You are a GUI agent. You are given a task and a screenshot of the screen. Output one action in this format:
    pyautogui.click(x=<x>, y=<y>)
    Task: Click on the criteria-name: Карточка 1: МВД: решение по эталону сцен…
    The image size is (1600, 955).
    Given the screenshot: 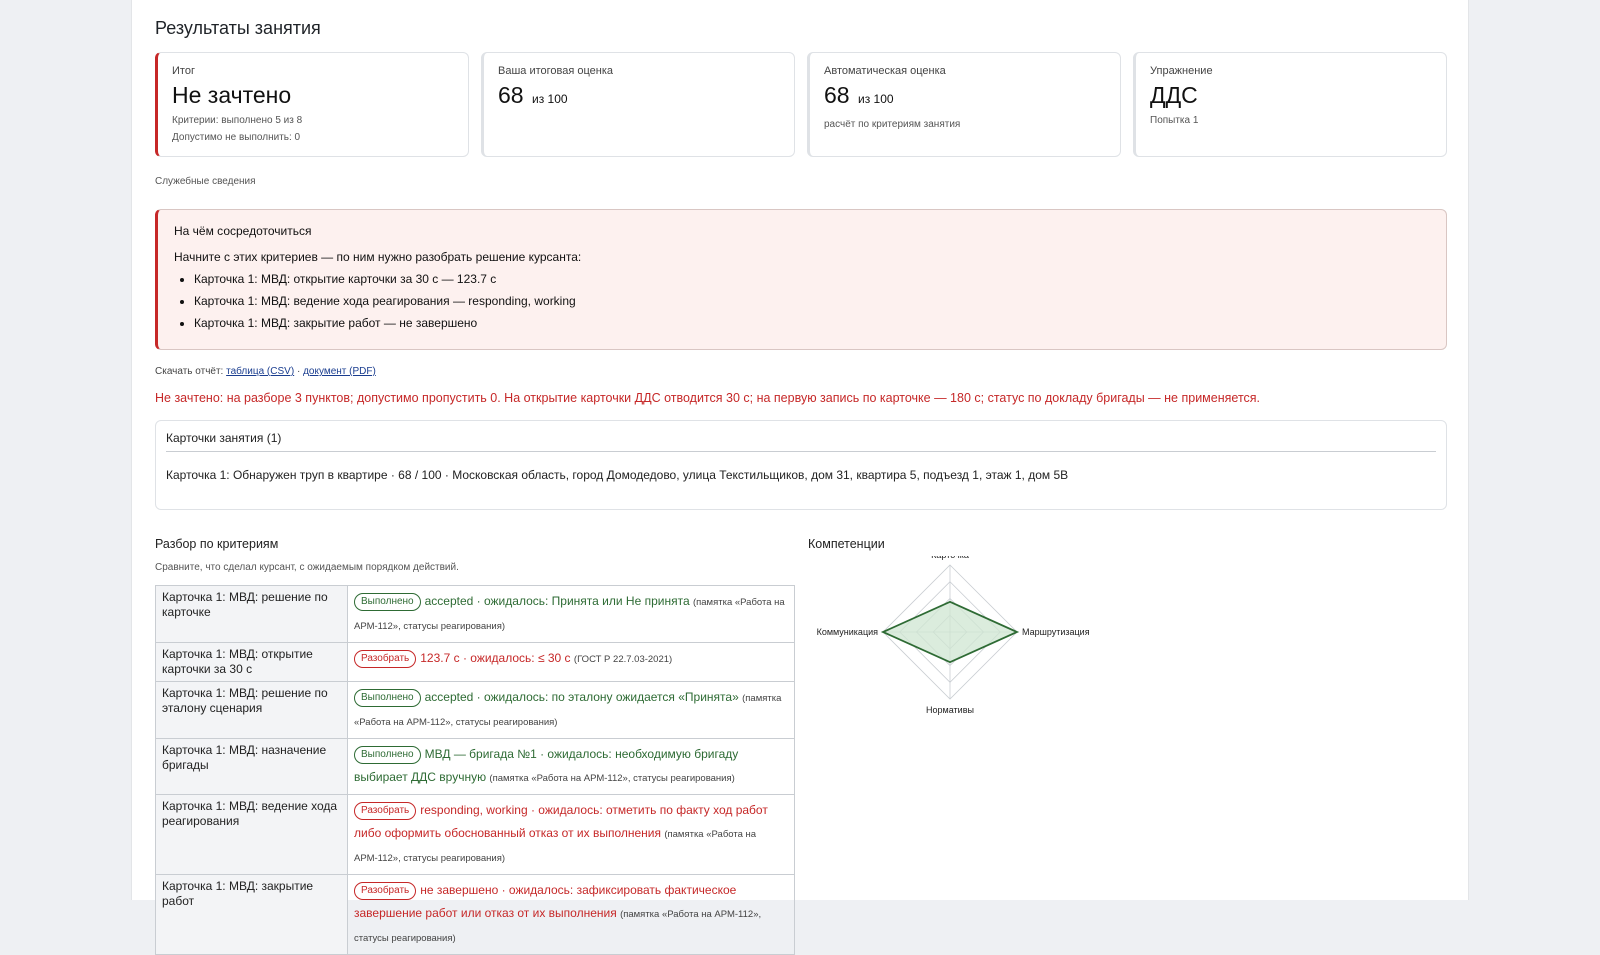 What is the action you would take?
    pyautogui.click(x=251, y=710)
    